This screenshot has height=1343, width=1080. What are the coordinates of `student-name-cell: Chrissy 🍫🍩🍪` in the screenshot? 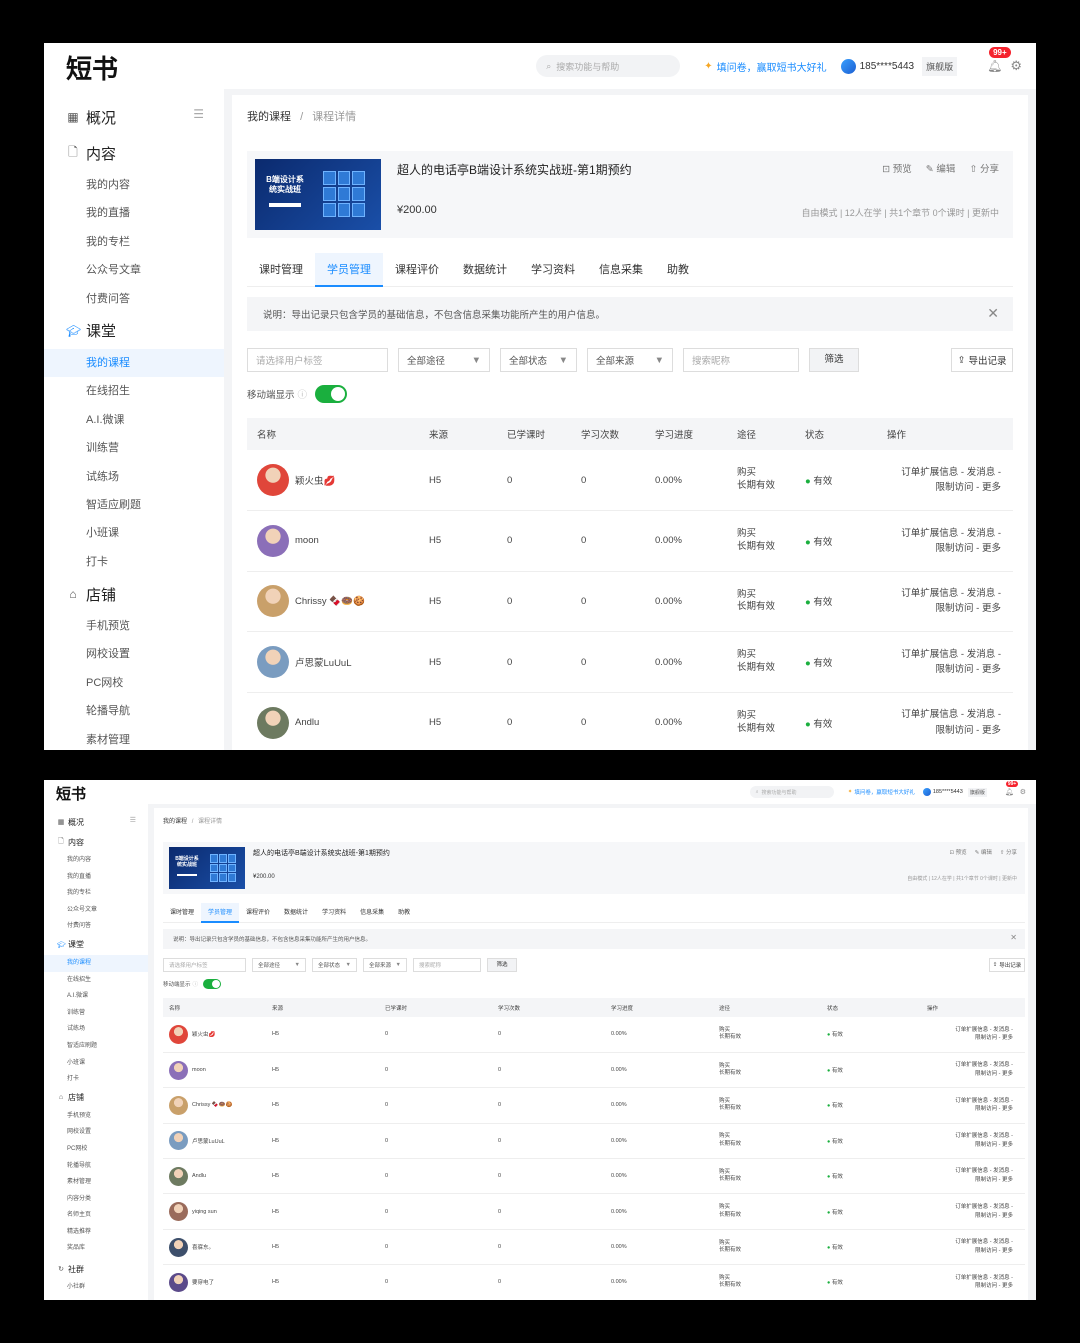 It's located at (217, 1105).